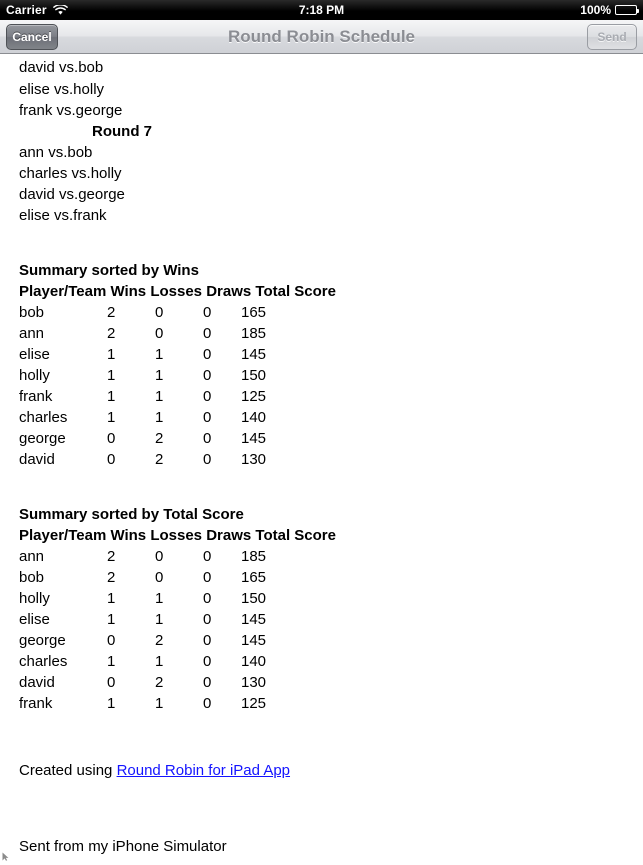 This screenshot has width=643, height=865. What do you see at coordinates (5, 854) in the screenshot?
I see `text-cursor-icon` at bounding box center [5, 854].